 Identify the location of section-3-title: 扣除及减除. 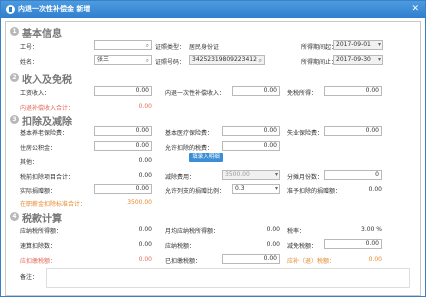
(47, 122).